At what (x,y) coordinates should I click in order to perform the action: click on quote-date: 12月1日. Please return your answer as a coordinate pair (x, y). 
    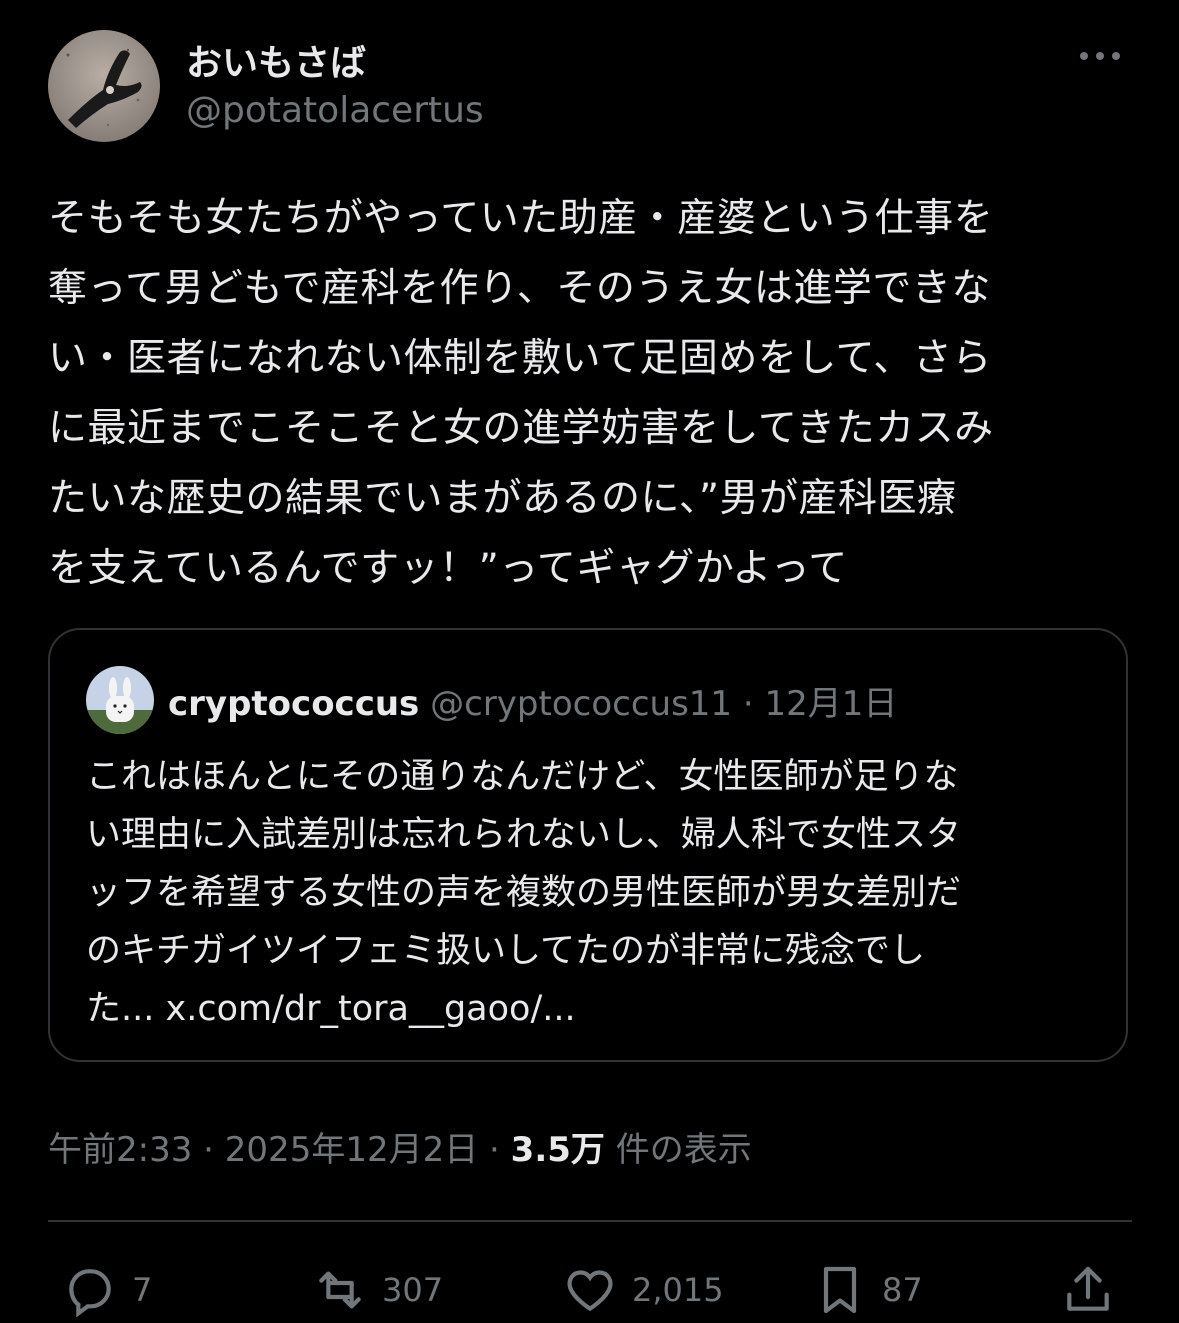
    Looking at the image, I should click on (830, 704).